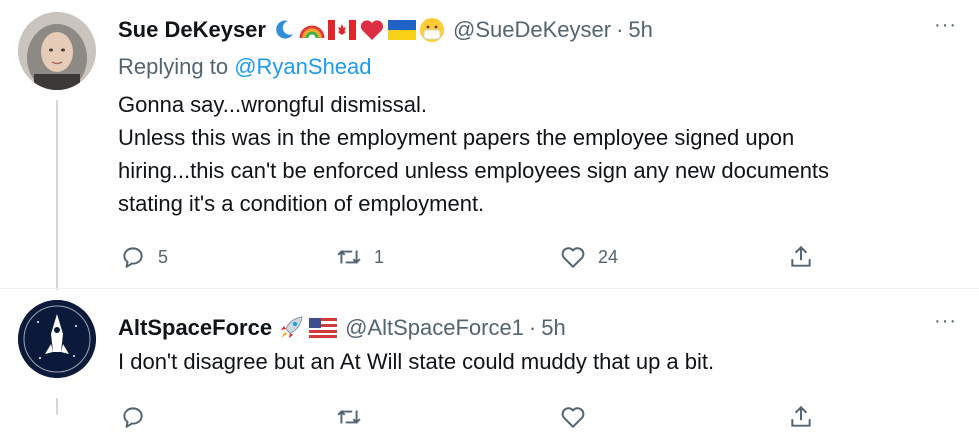  Describe the element at coordinates (372, 30) in the screenshot. I see `heart-icon` at that location.